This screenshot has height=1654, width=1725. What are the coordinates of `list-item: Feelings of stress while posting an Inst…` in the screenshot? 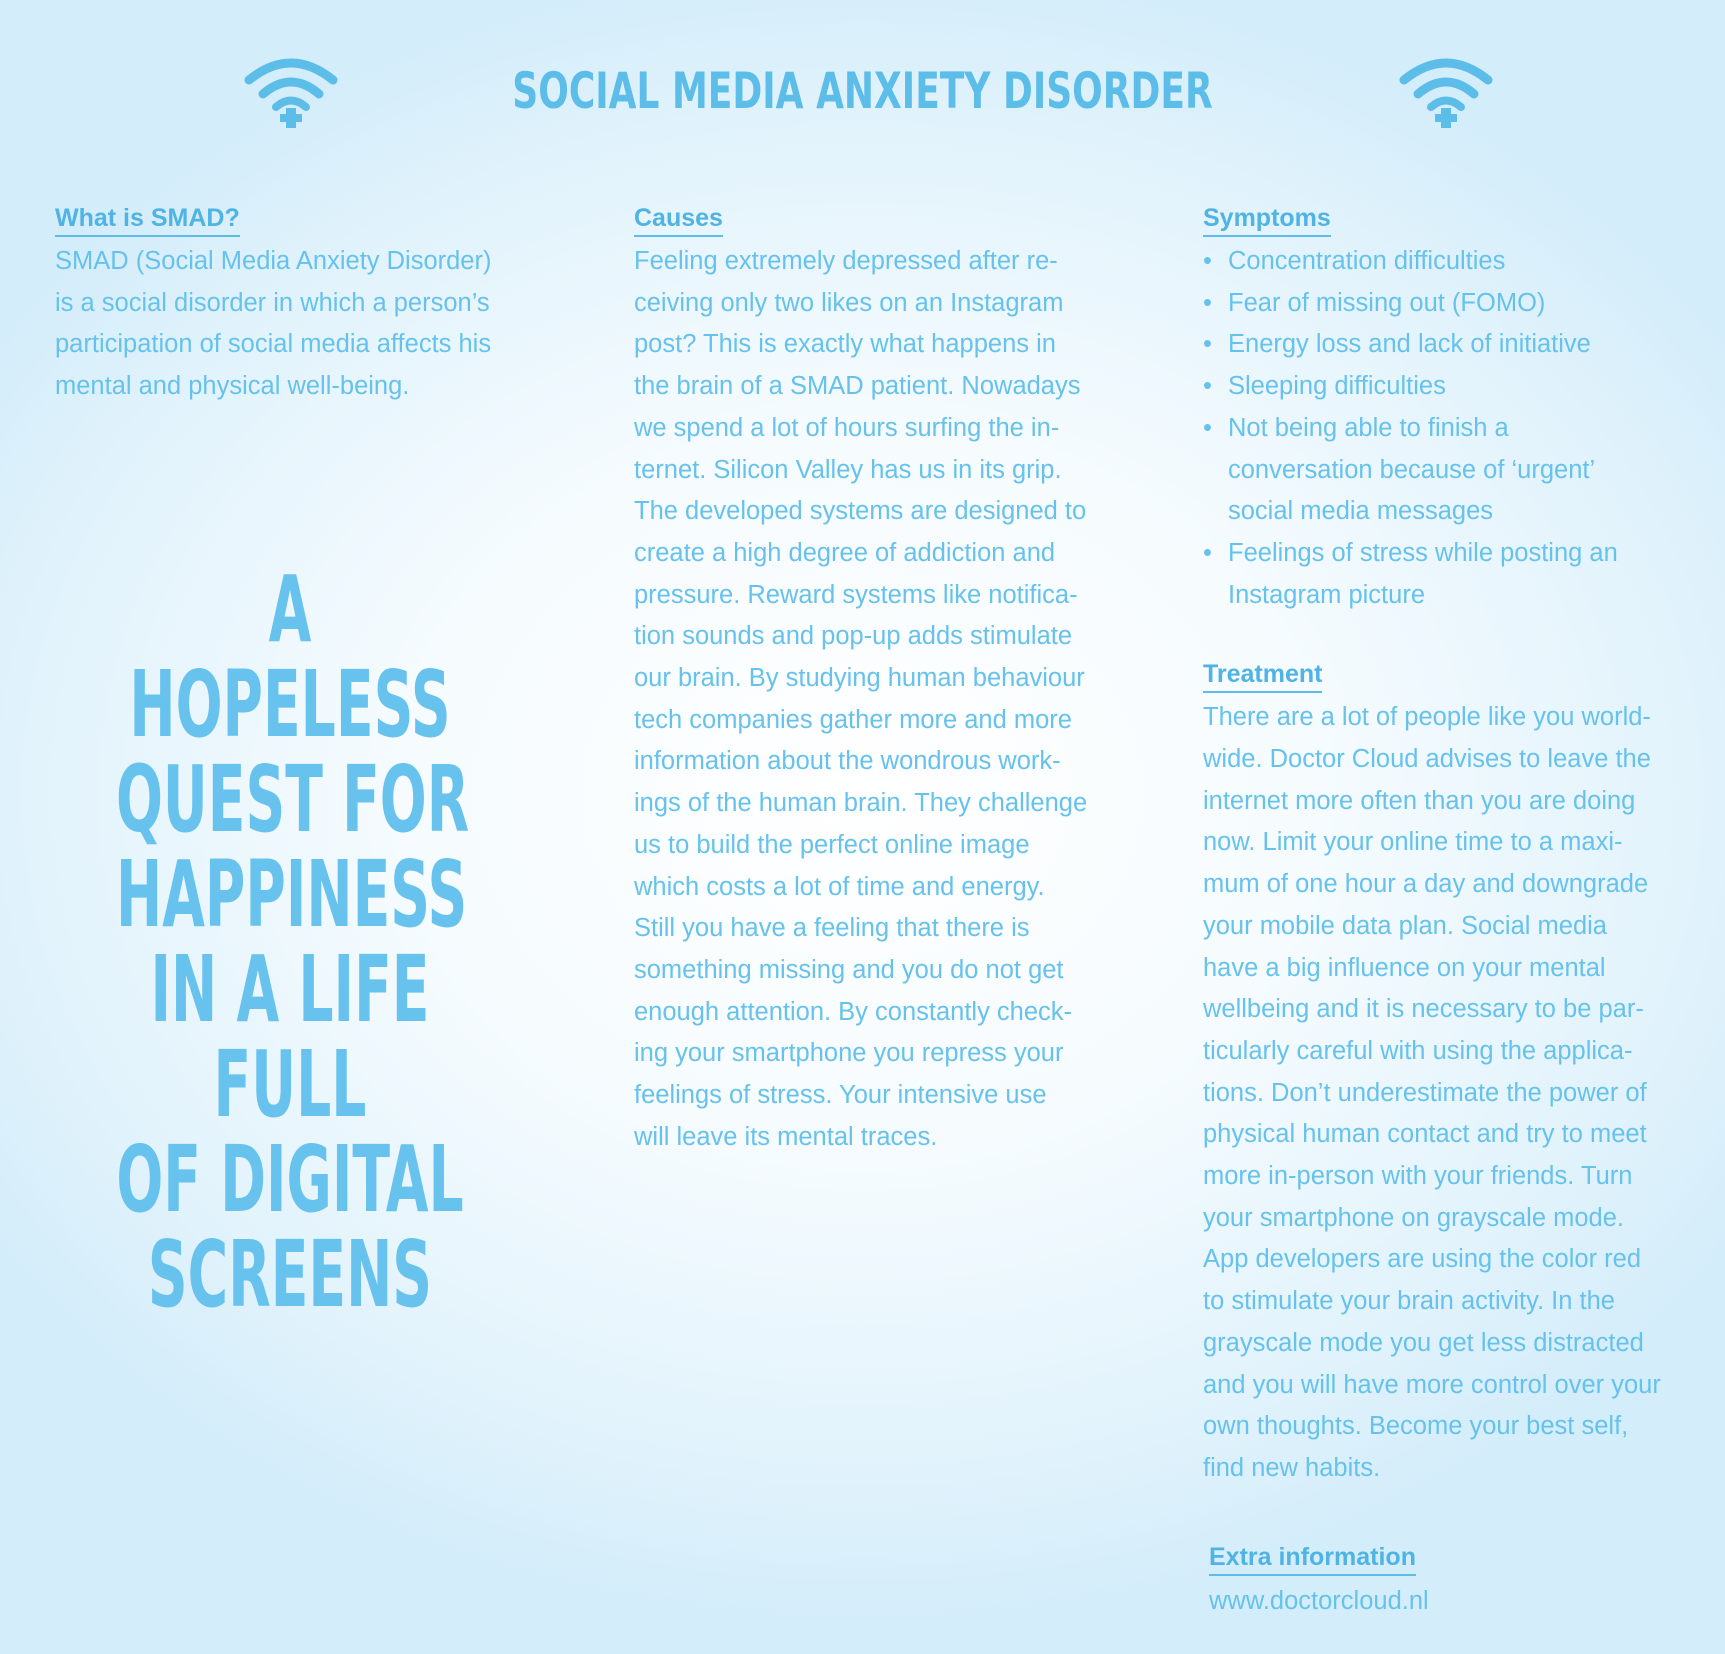 It's located at (1453, 574).